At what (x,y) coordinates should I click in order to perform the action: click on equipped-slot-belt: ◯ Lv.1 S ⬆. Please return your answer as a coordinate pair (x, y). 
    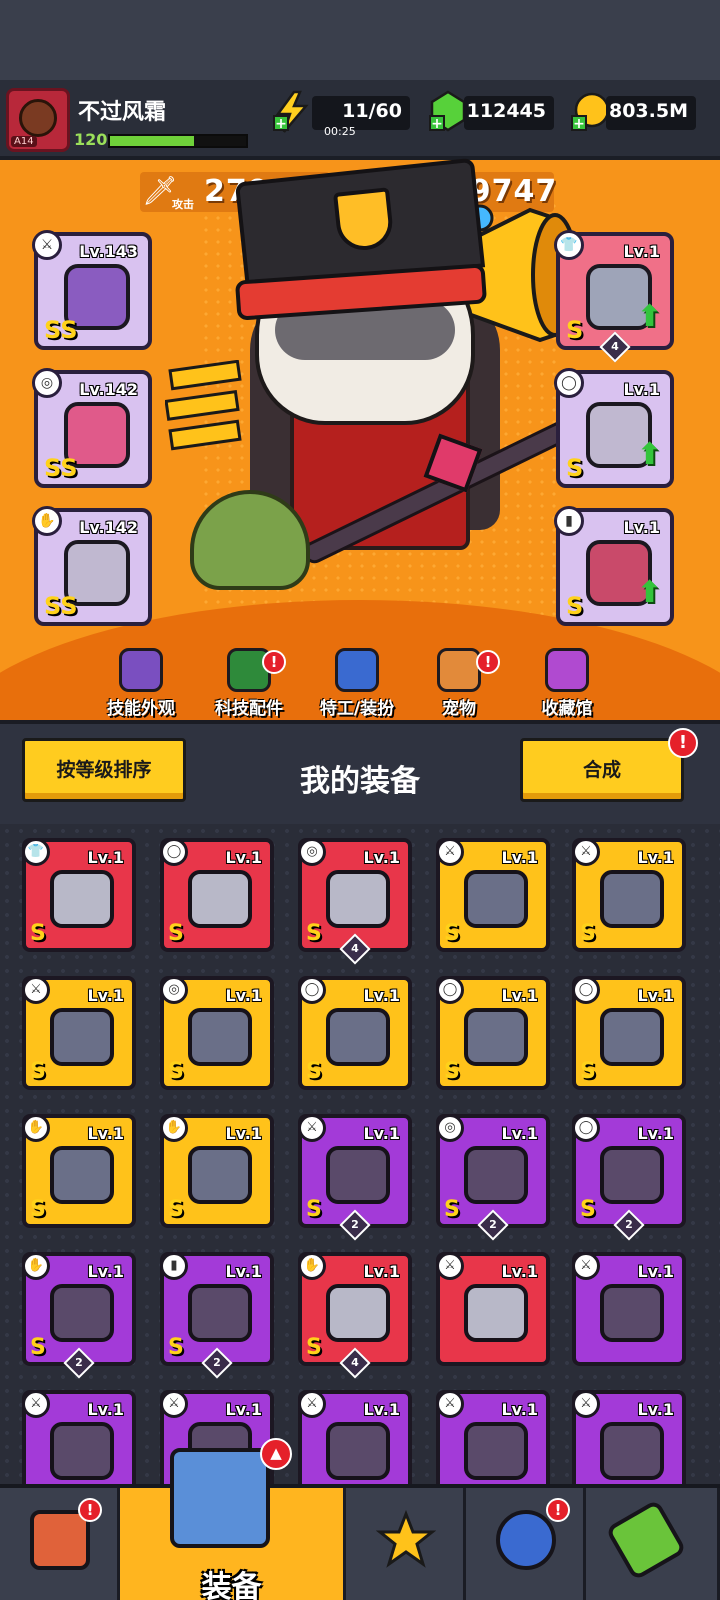
    Looking at the image, I should click on (614, 428).